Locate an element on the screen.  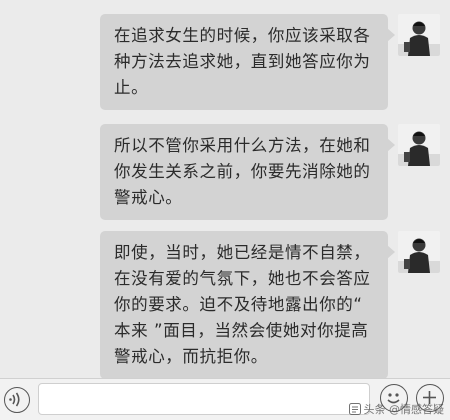
voice-icon is located at coordinates (17, 400).